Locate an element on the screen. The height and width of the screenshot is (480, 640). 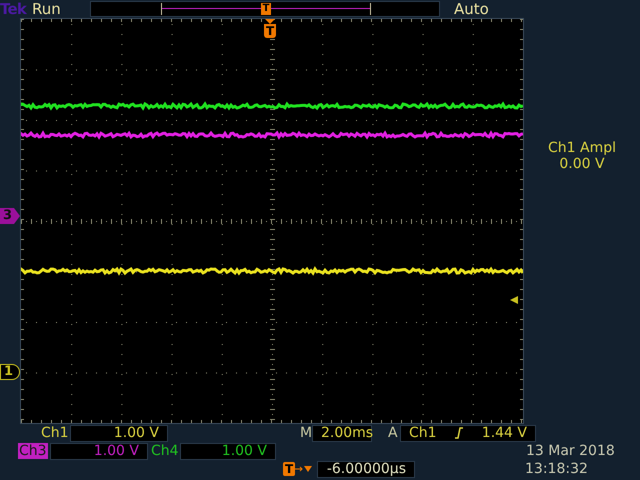
channel-label: Ch3 is located at coordinates (33, 450).